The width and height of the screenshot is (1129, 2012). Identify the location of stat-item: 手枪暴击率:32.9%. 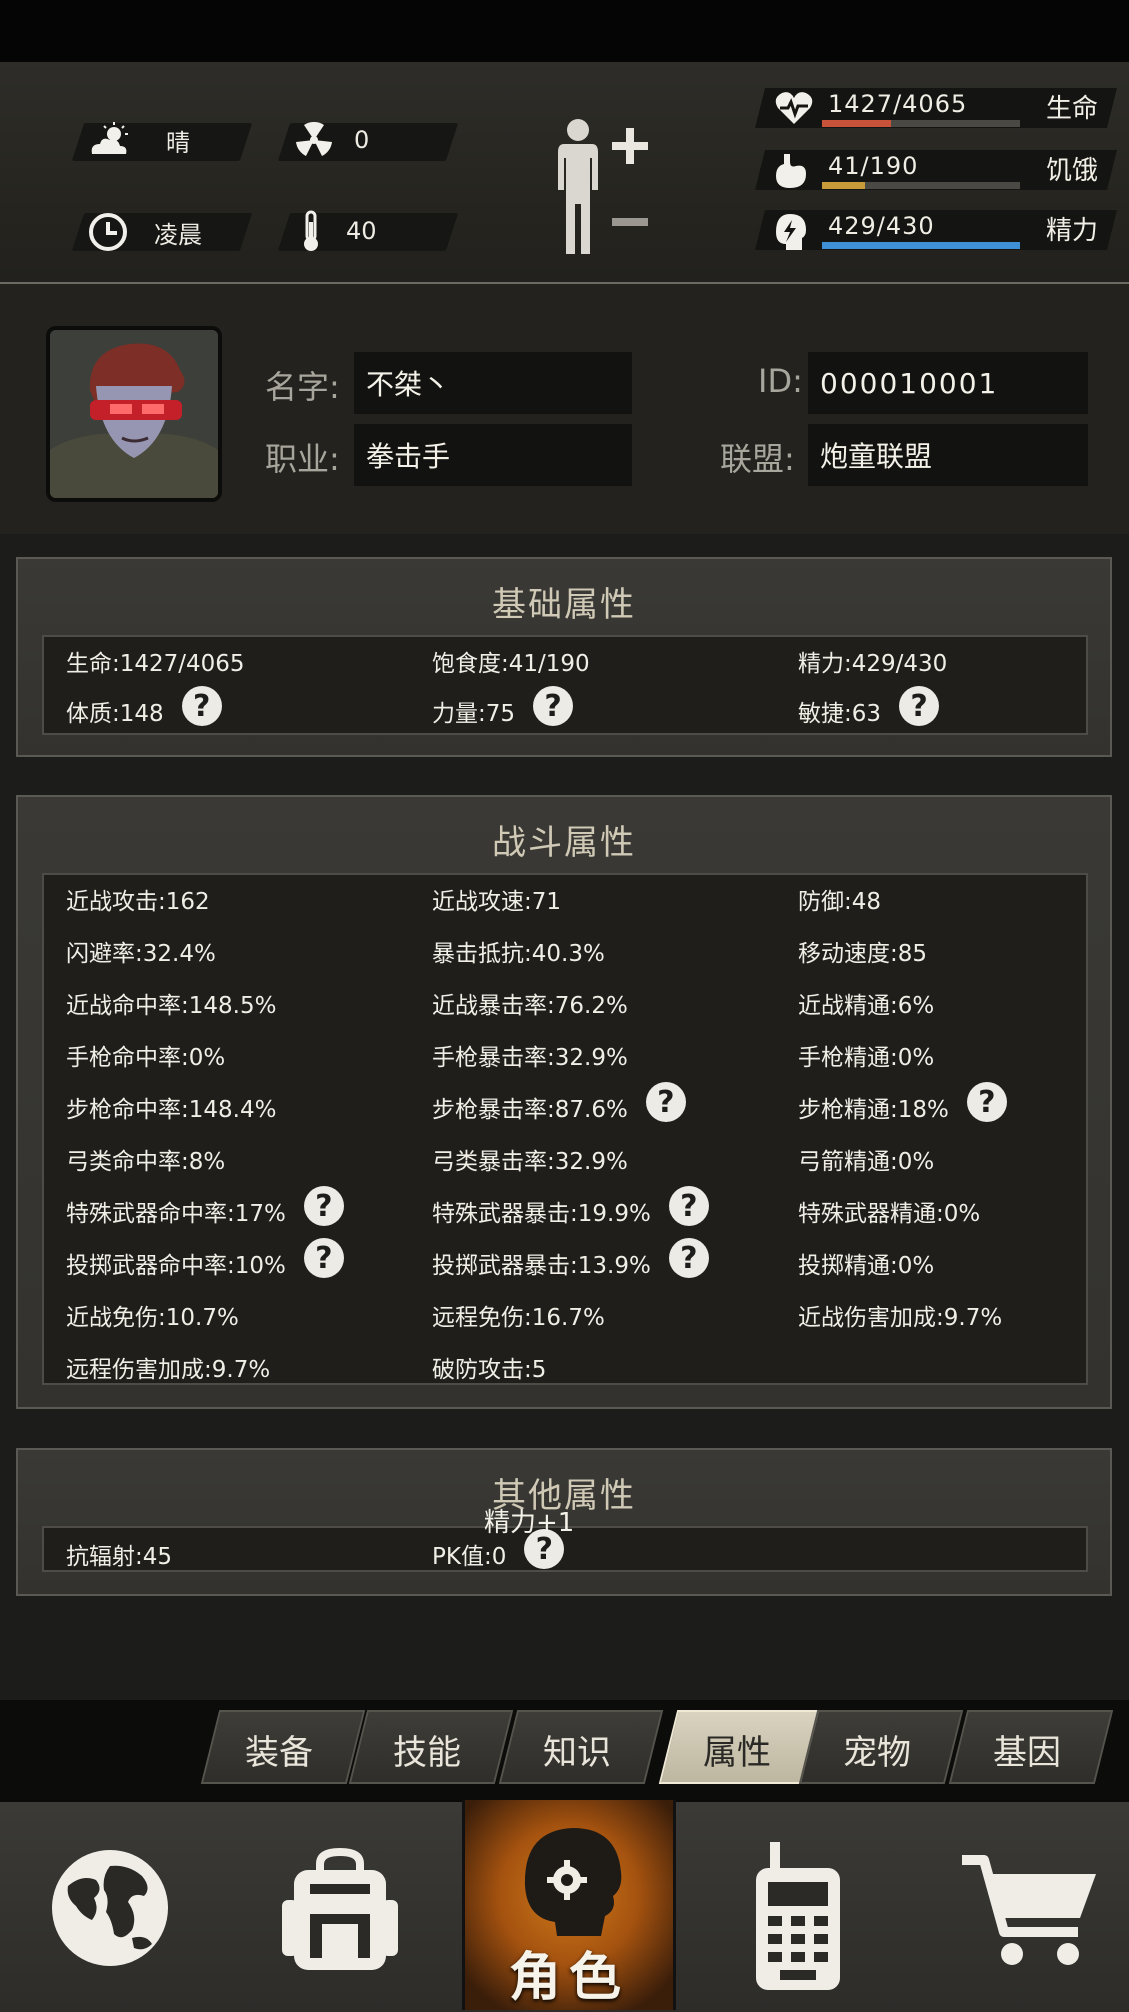
(530, 1058).